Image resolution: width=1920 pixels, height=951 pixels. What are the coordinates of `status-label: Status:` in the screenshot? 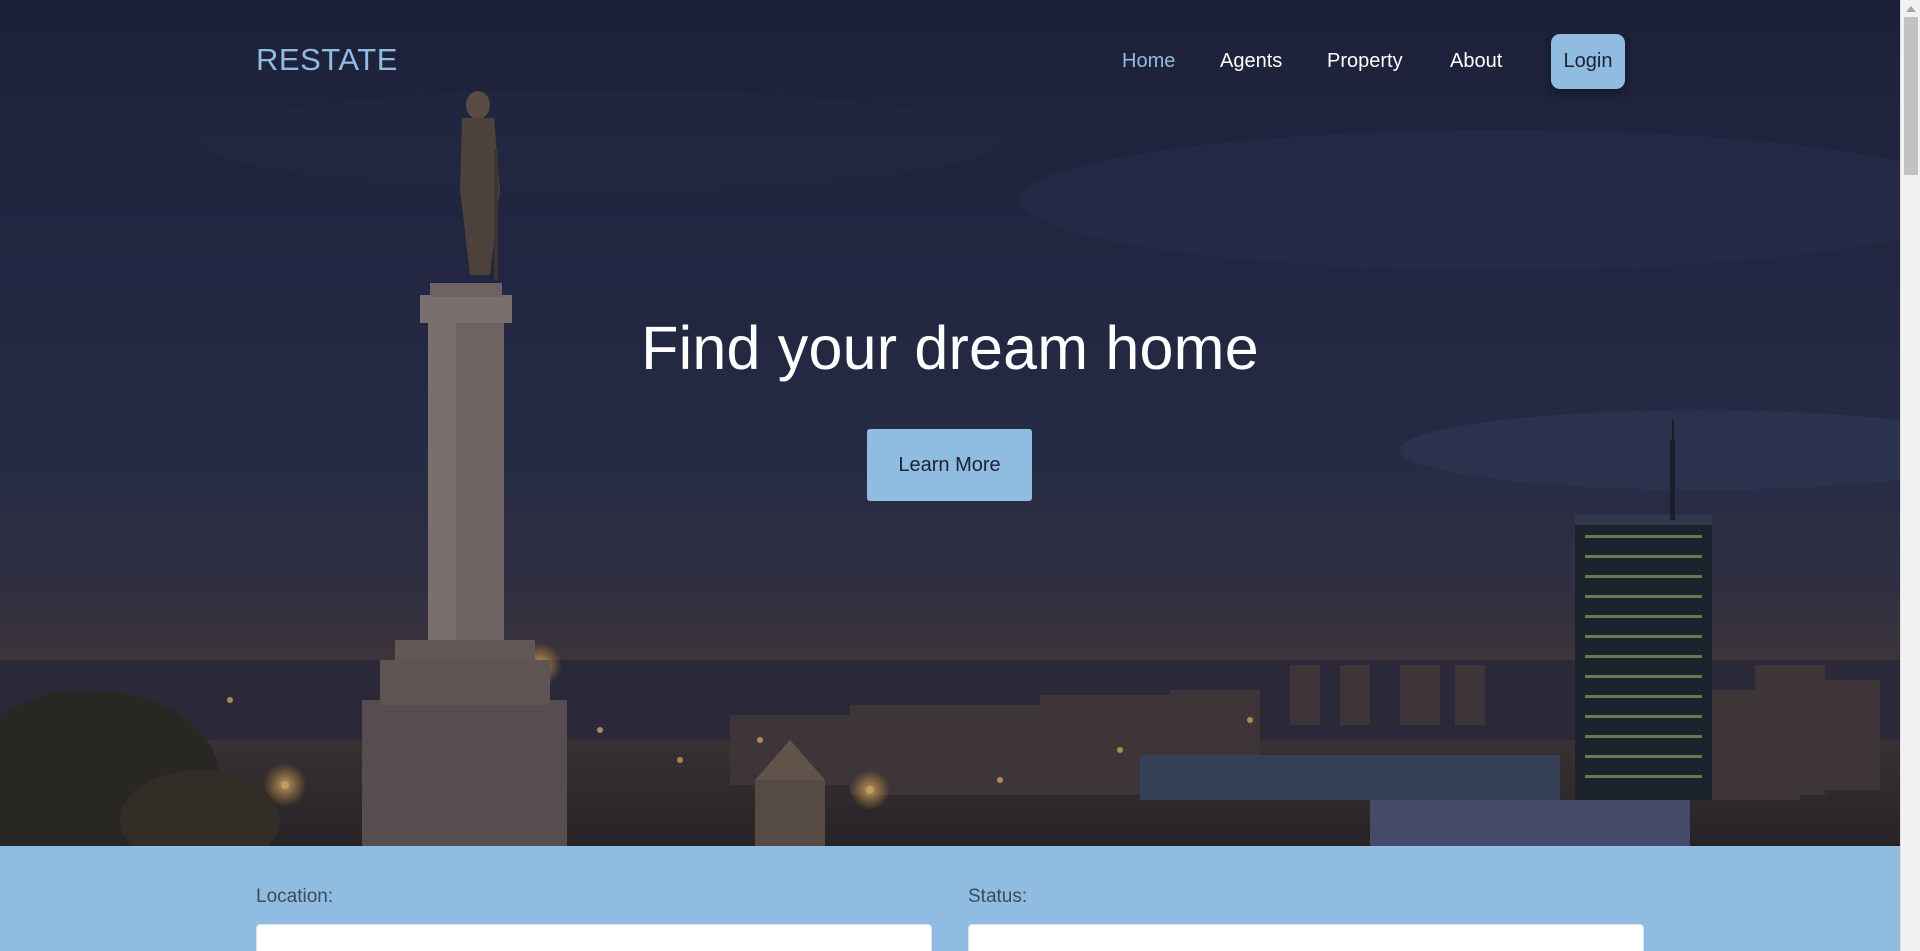 It's located at (998, 896).